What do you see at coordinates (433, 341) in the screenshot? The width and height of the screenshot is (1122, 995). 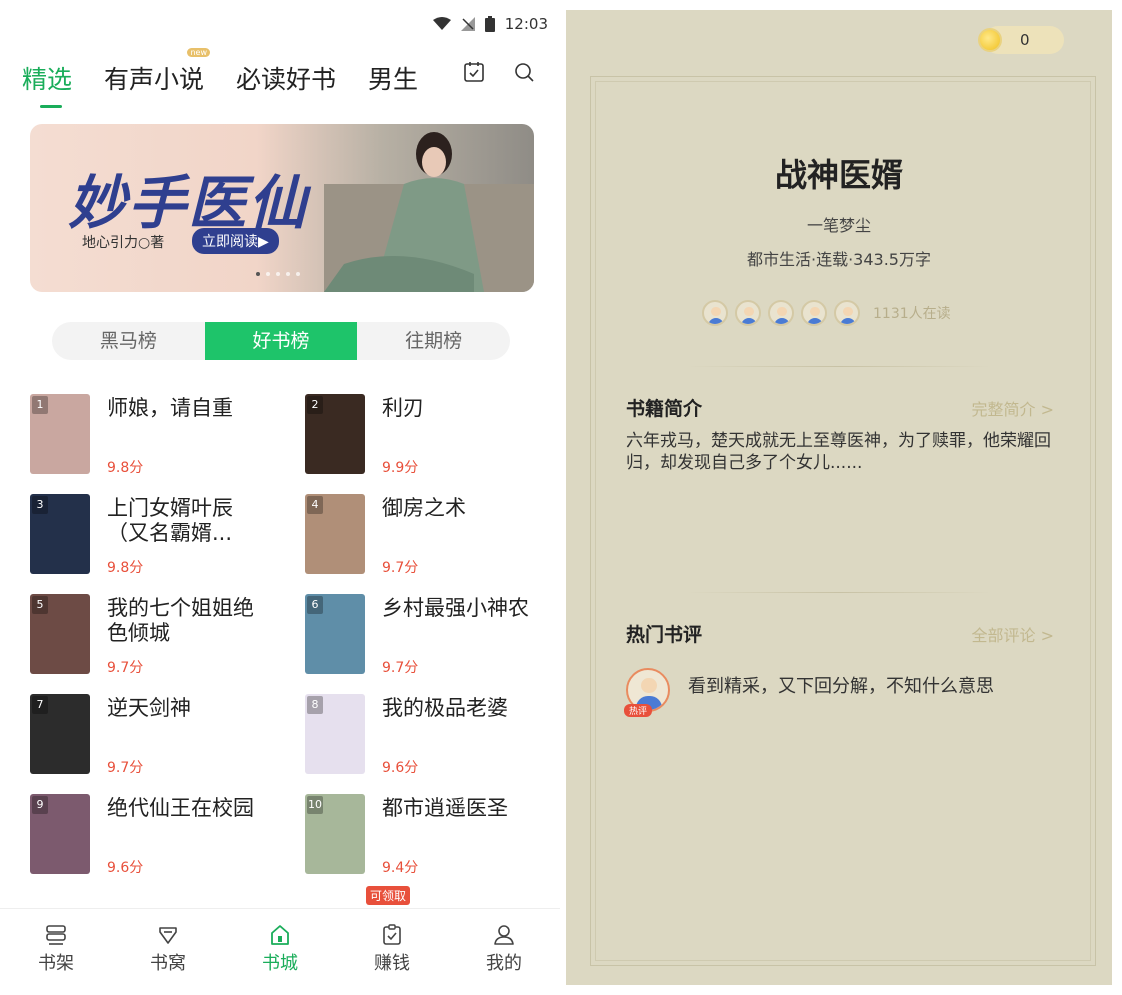 I see `tab-past-lists: 往期榜` at bounding box center [433, 341].